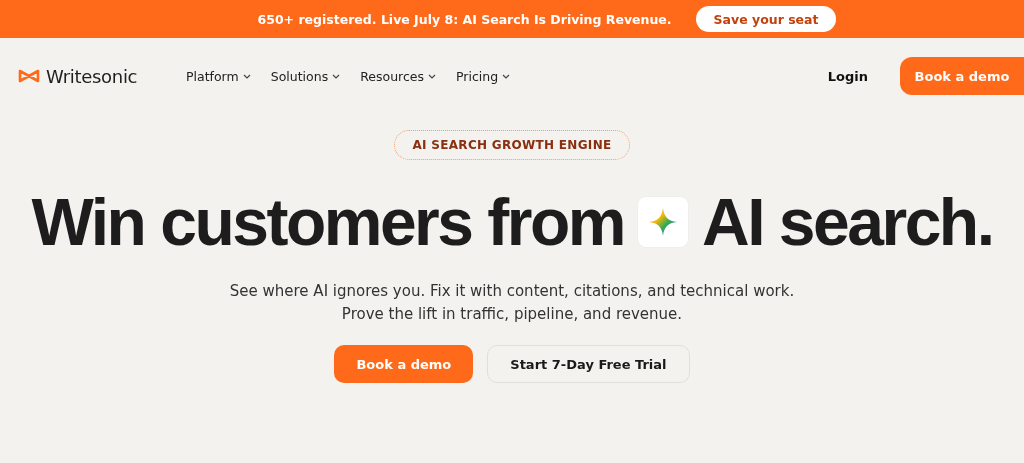  Describe the element at coordinates (847, 222) in the screenshot. I see `headline-text: AI search.` at that location.